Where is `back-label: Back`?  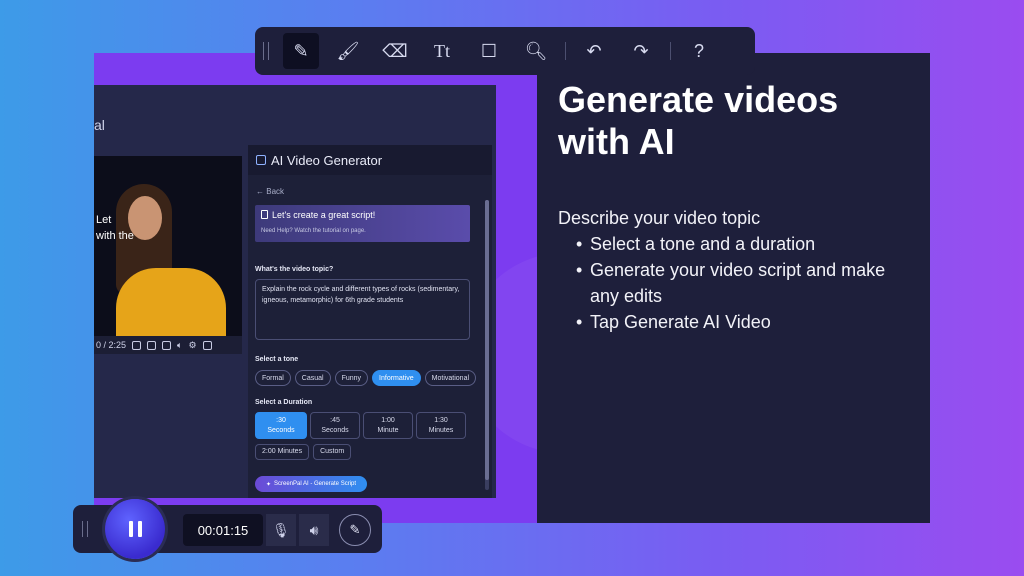
back-label: Back is located at coordinates (275, 191).